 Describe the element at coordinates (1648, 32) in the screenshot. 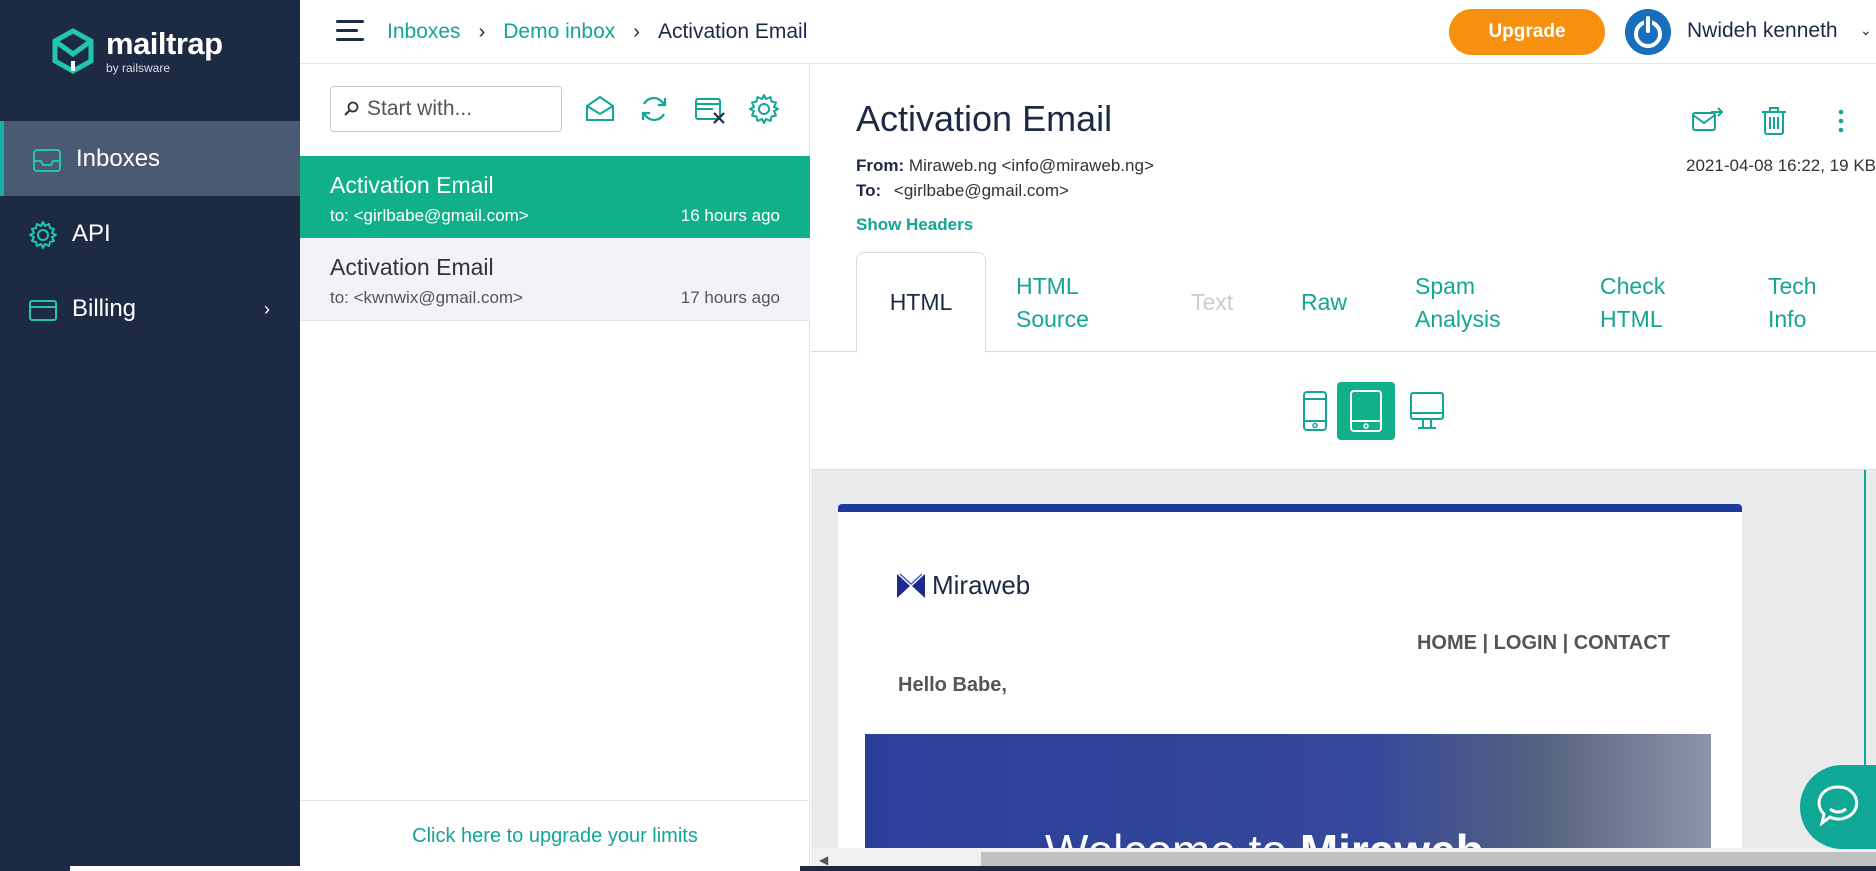

I see `avatar` at that location.